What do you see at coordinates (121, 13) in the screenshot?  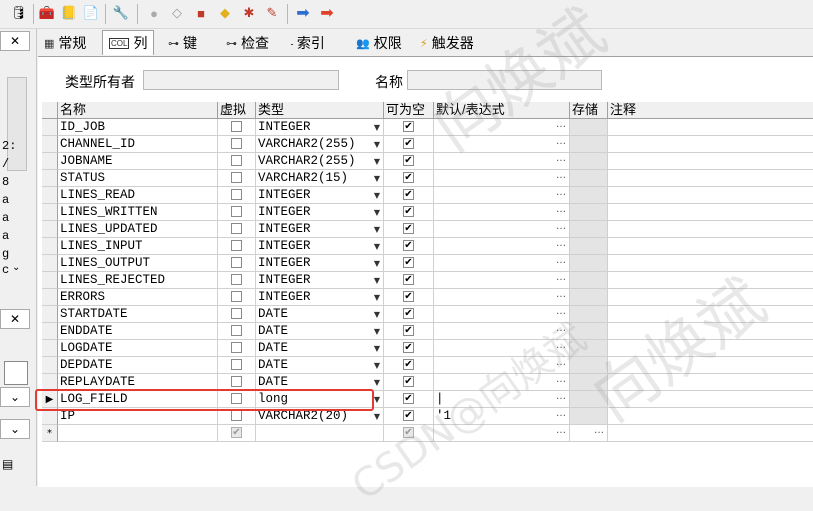 I see `wrench-icon: 🔧` at bounding box center [121, 13].